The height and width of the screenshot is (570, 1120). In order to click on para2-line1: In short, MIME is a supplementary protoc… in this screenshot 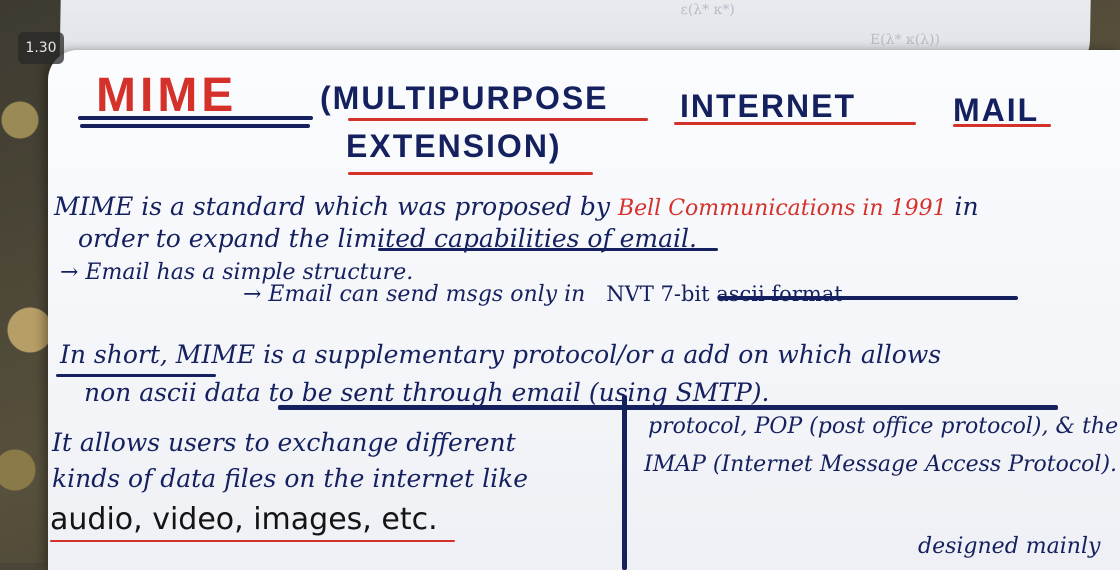, I will do `click(501, 354)`.